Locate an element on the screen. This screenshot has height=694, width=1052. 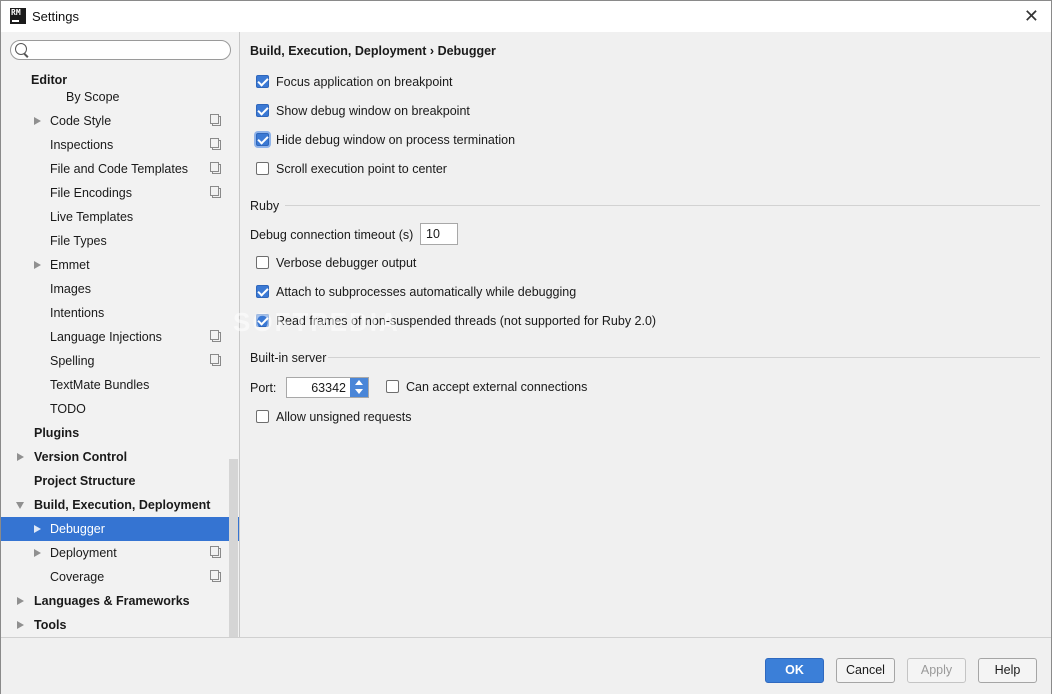
tree-item-tools: Tools is located at coordinates (120, 625).